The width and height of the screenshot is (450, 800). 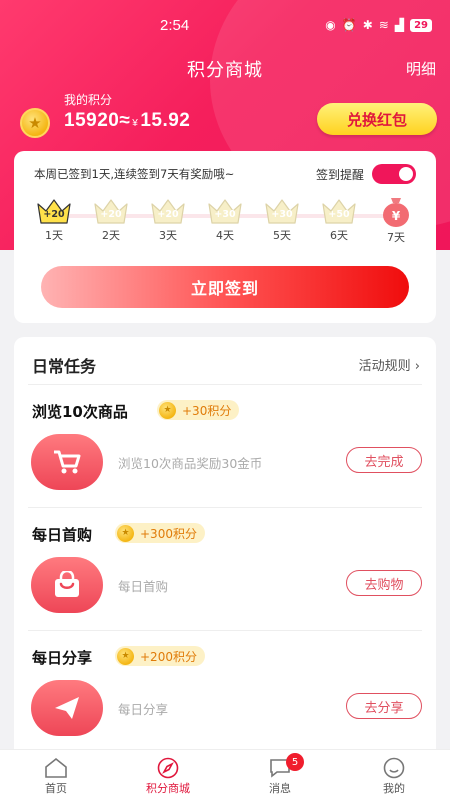 What do you see at coordinates (406, 174) in the screenshot?
I see `toggle-knob` at bounding box center [406, 174].